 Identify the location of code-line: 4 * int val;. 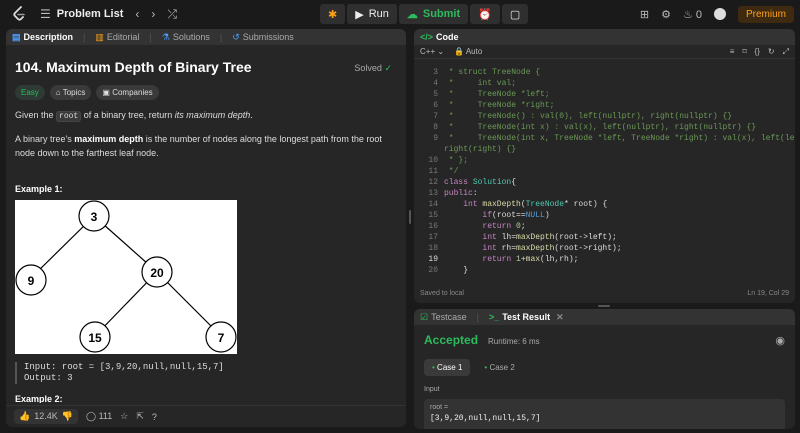
(604, 83).